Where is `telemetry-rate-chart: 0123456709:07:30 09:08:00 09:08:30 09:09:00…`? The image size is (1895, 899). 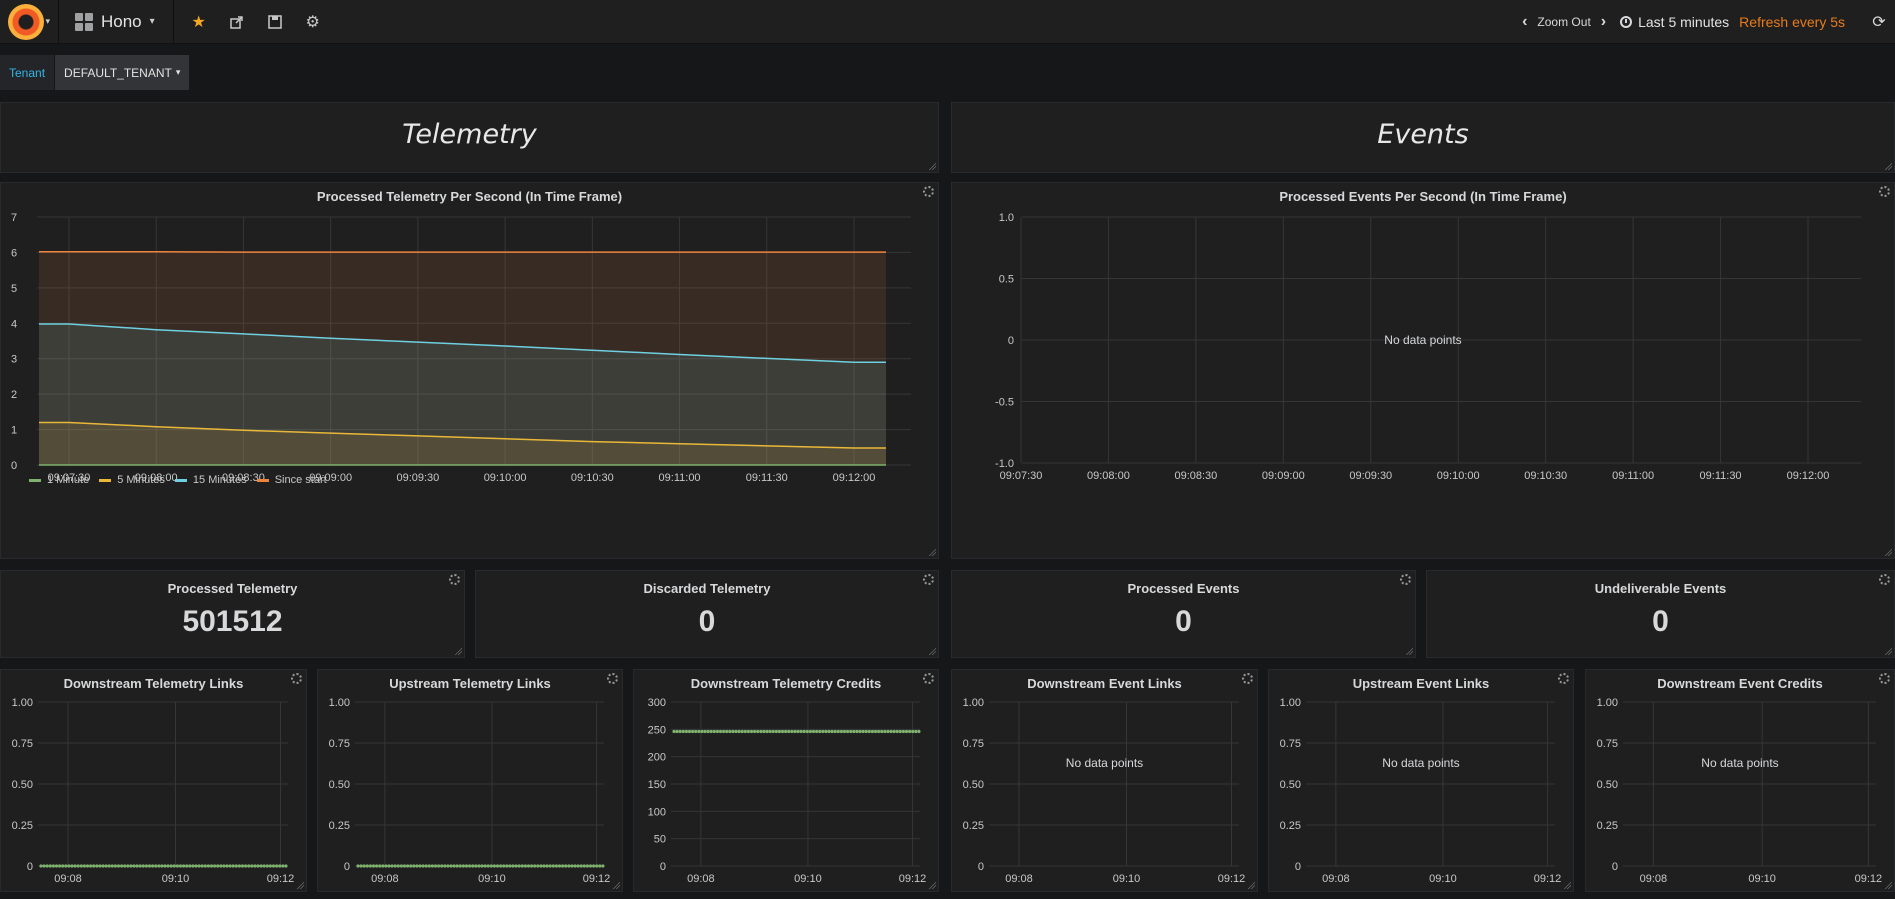
telemetry-rate-chart: 0123456709:07:30 09:08:00 09:08:30 09:09:00… is located at coordinates (461, 348).